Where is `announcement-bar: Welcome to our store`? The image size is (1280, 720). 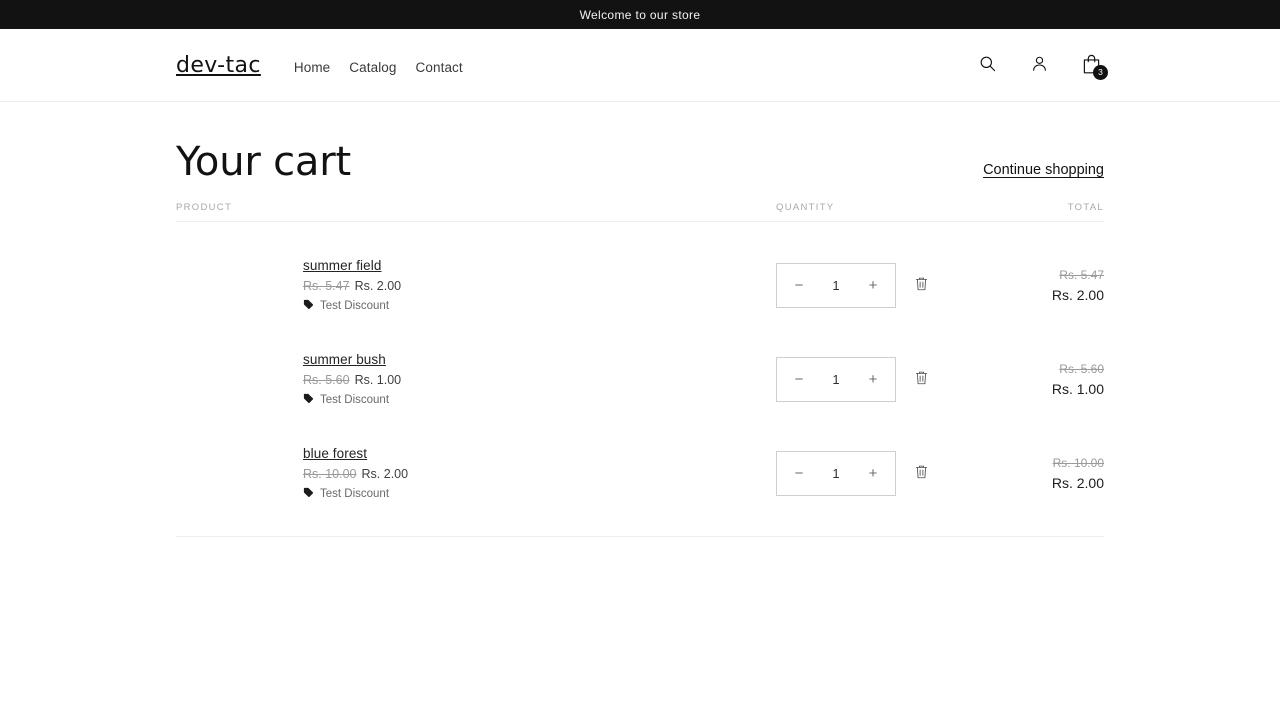
announcement-bar: Welcome to our store is located at coordinates (640, 14).